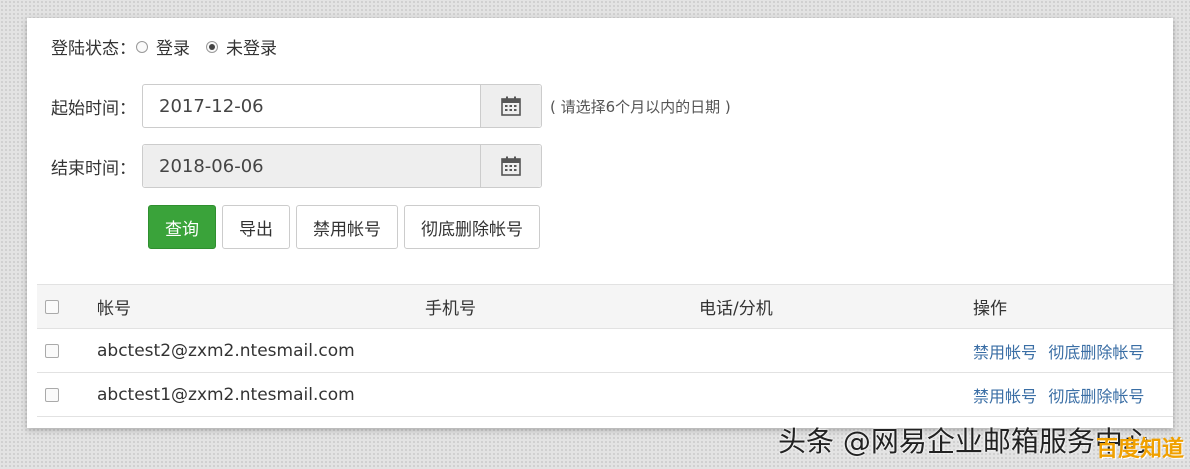  I want to click on start-date-input, so click(311, 106).